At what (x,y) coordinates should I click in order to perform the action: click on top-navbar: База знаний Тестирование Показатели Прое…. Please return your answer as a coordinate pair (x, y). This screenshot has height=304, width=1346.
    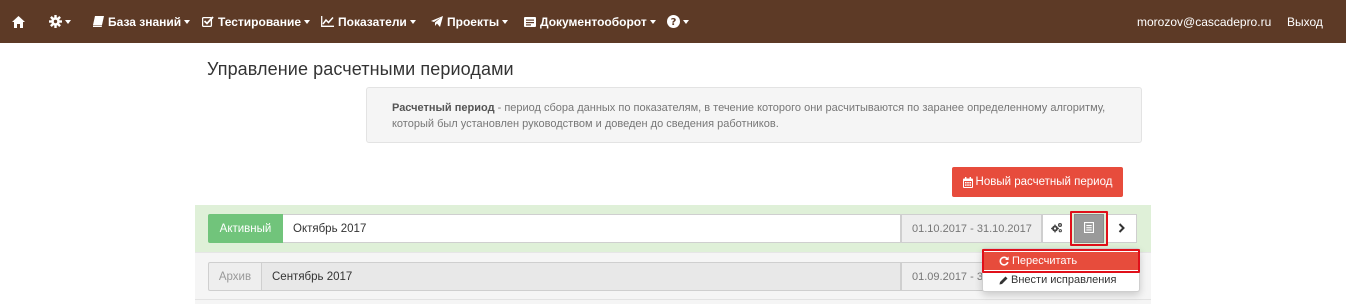
    Looking at the image, I should click on (673, 21).